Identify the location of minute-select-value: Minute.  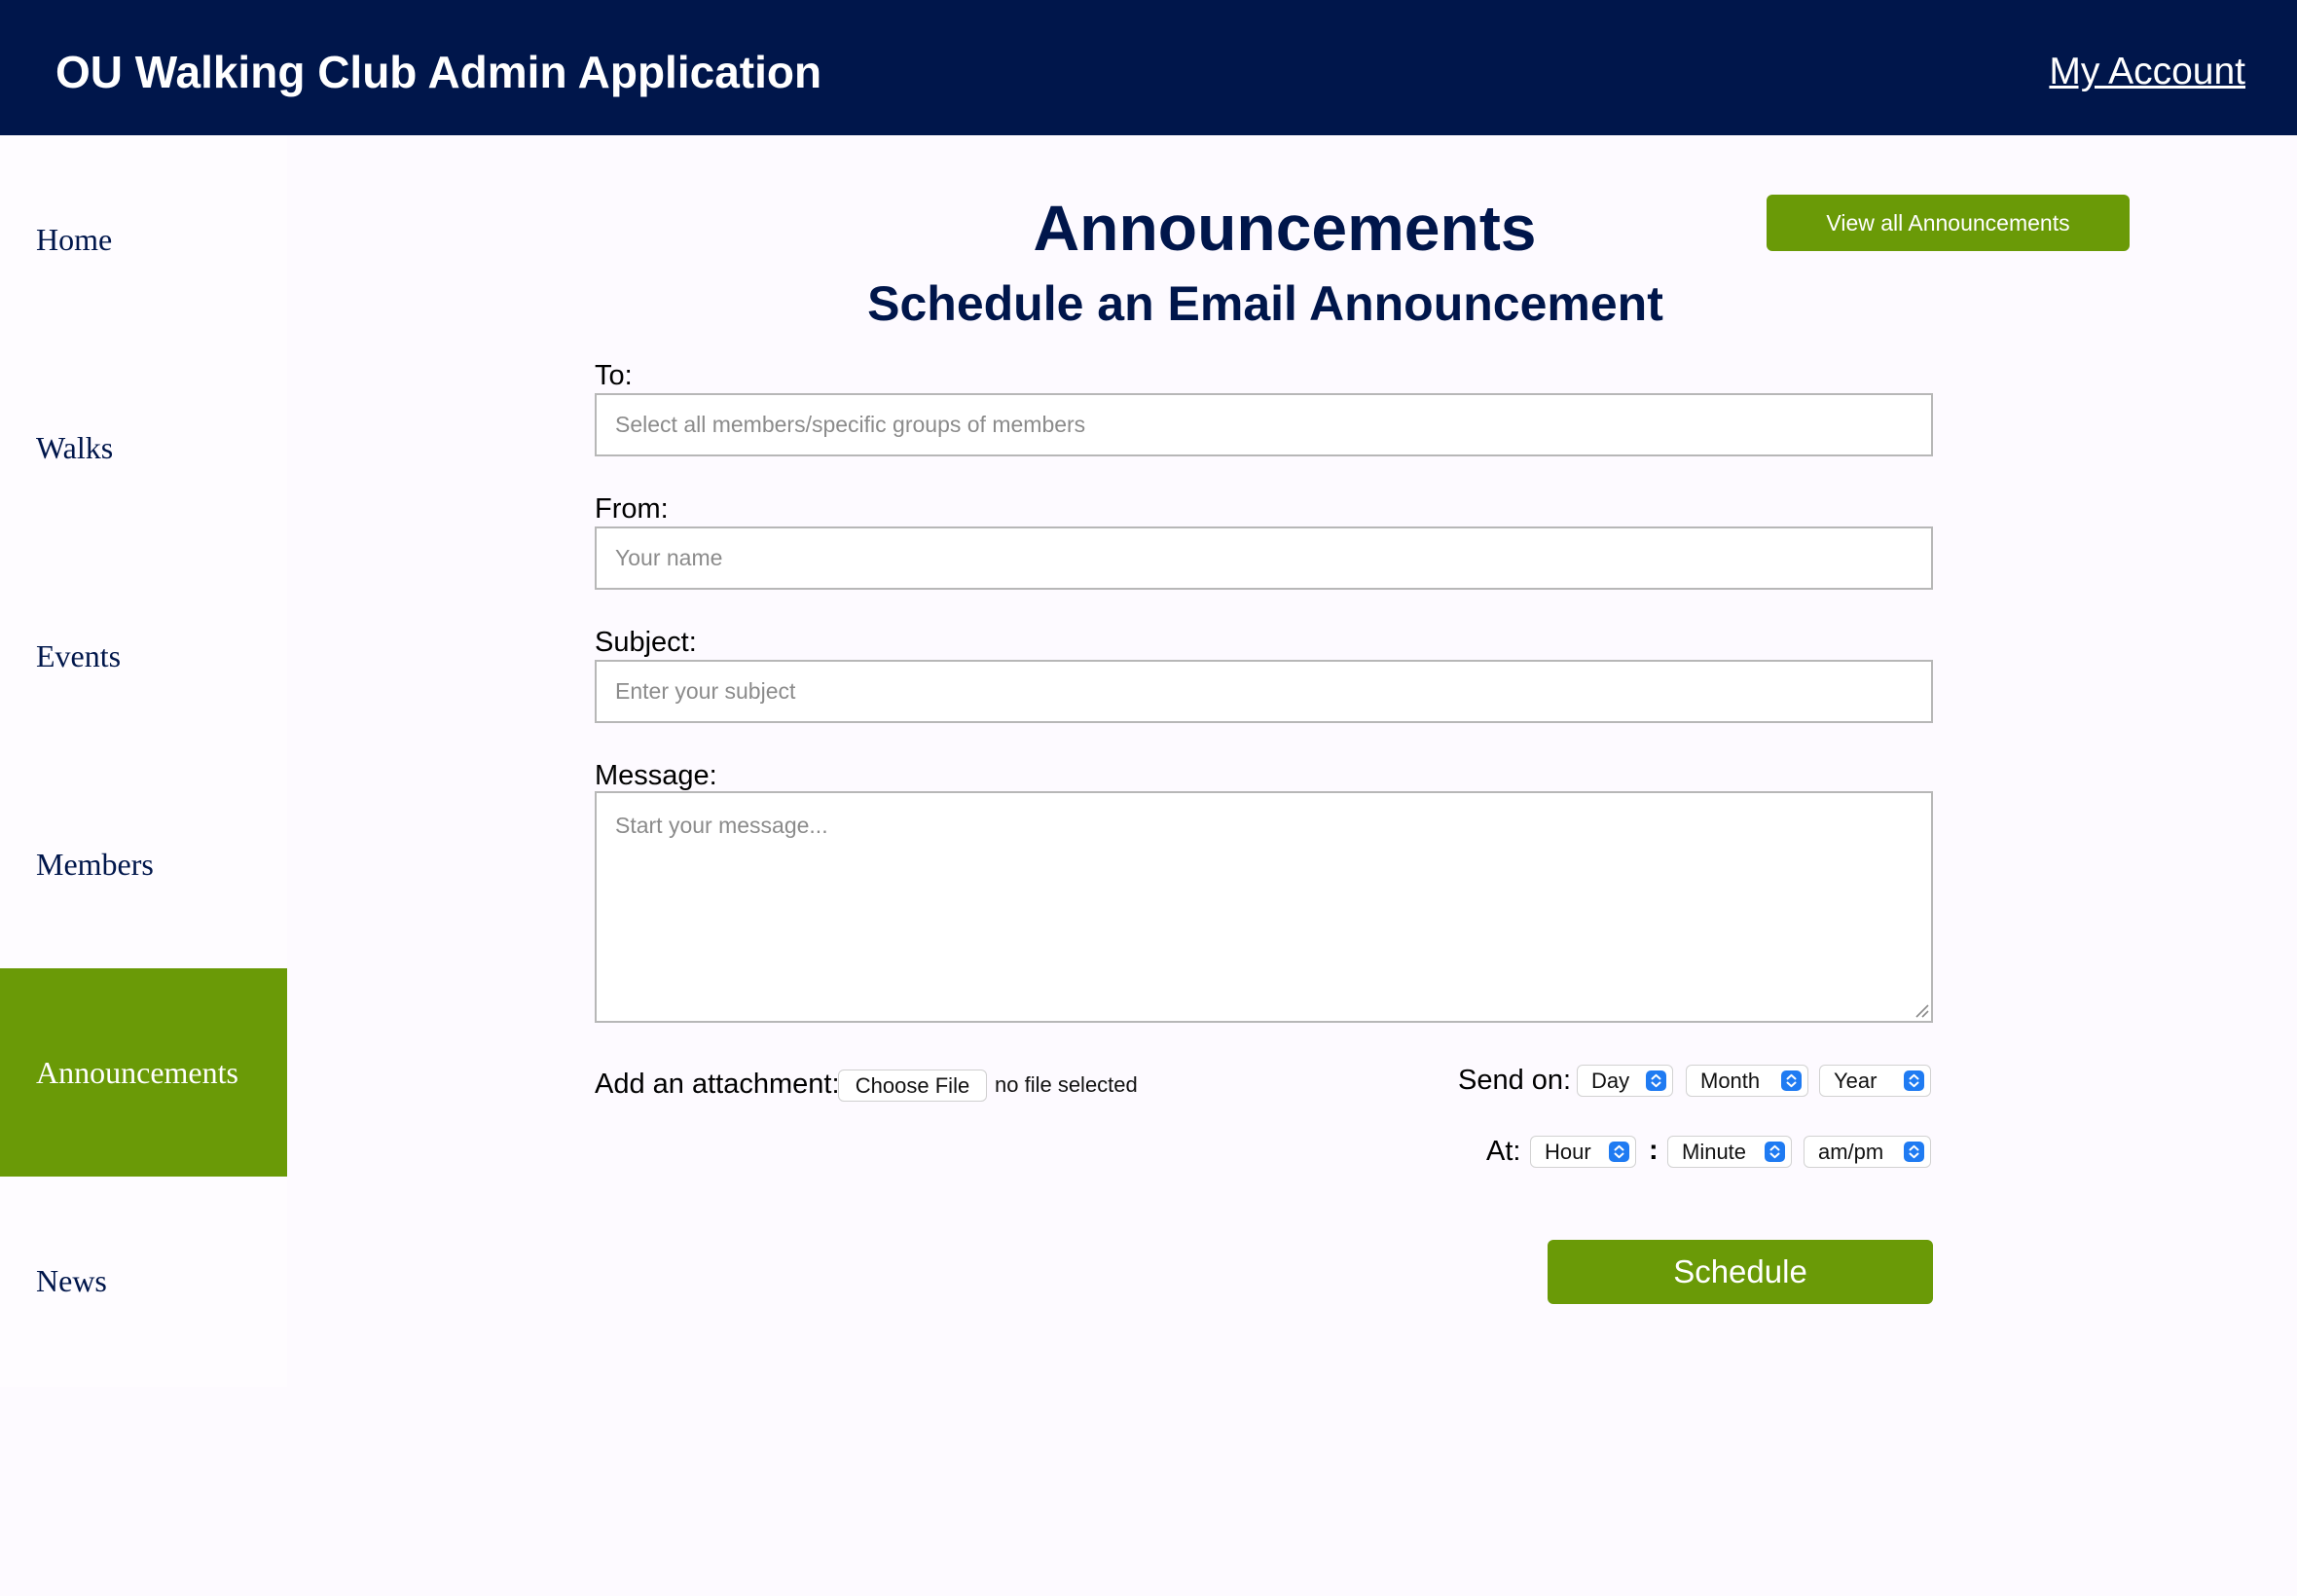
(1715, 1152).